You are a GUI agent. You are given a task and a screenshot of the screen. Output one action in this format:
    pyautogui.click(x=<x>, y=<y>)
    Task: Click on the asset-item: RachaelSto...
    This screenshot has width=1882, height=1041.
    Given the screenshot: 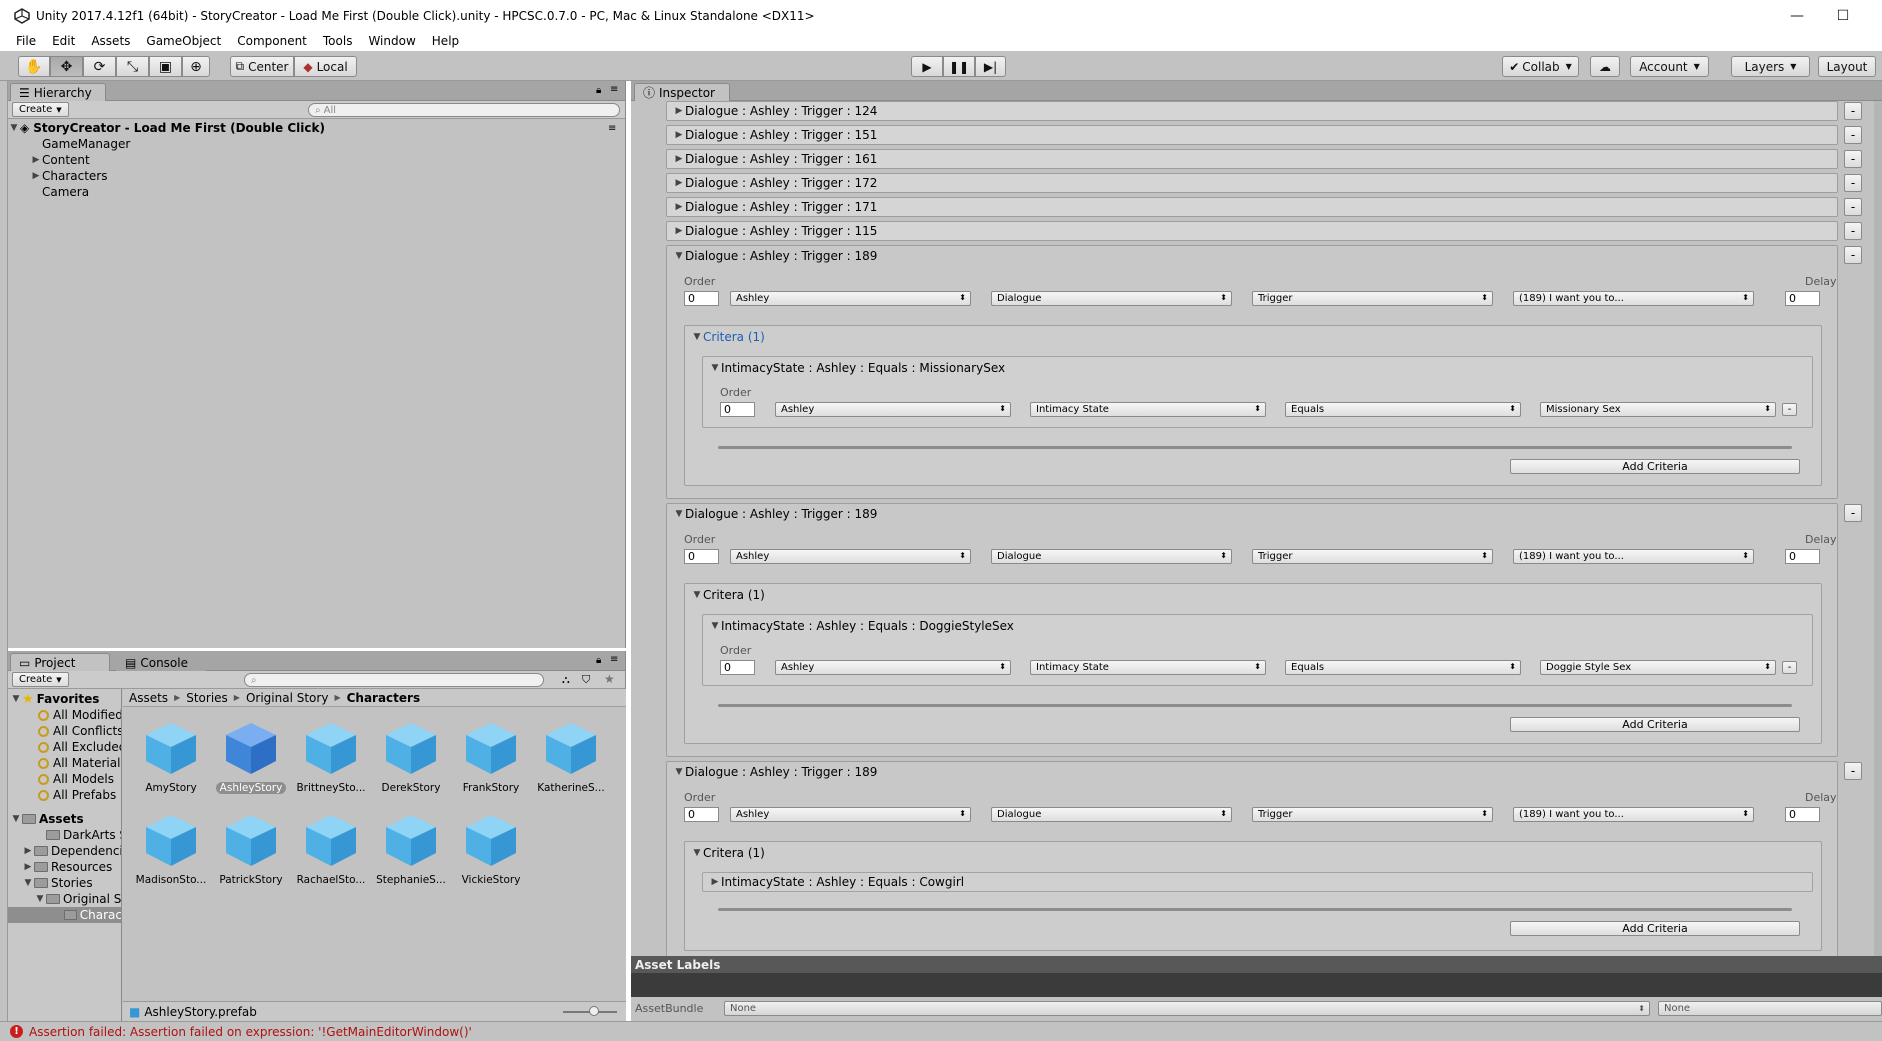 What is the action you would take?
    pyautogui.click(x=331, y=848)
    